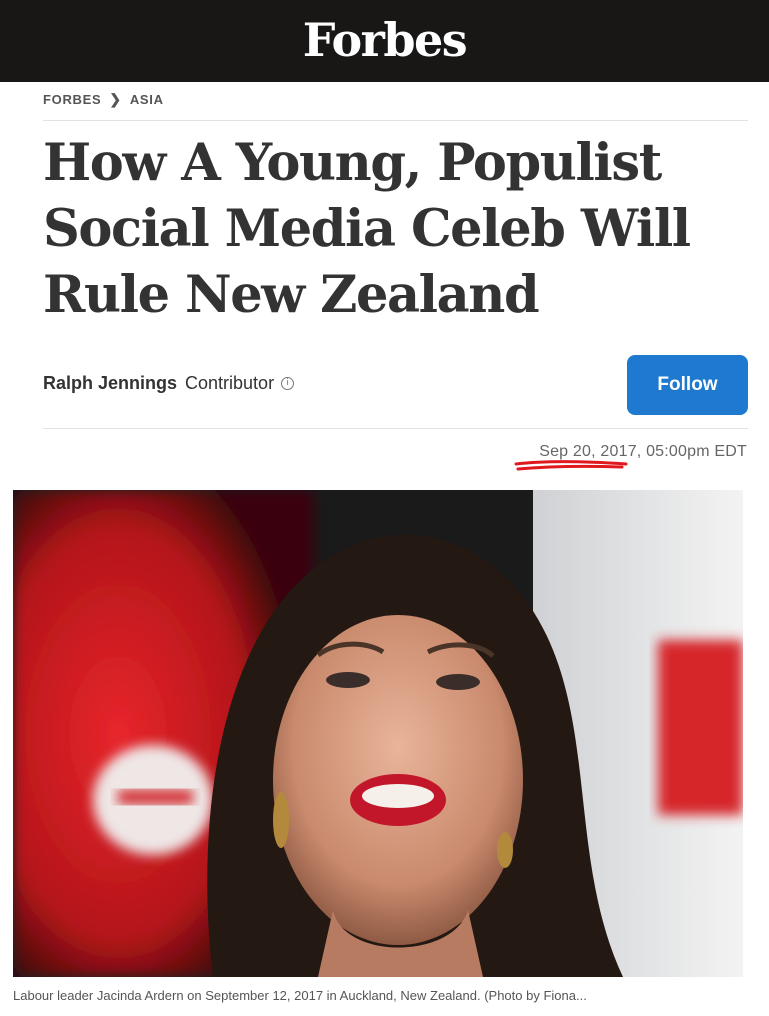 The width and height of the screenshot is (769, 1016). What do you see at coordinates (72, 99) in the screenshot?
I see `breadcrumb-forbes: FORBES` at bounding box center [72, 99].